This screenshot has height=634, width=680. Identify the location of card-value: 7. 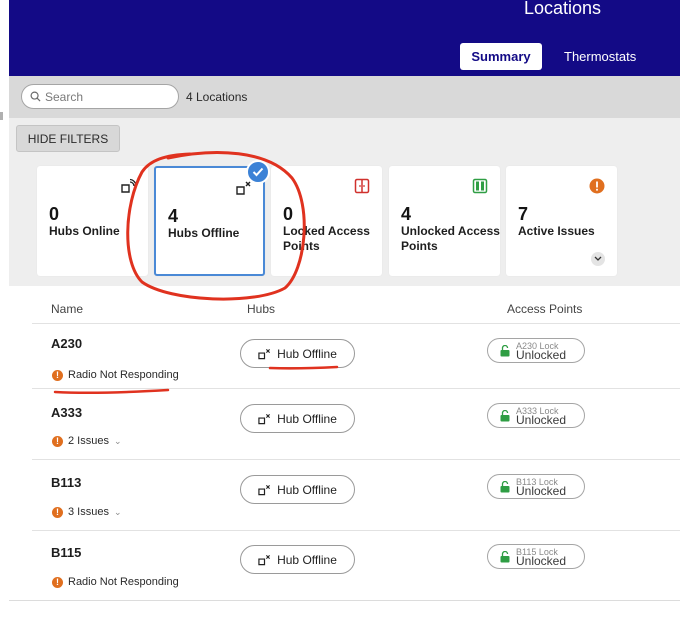
(523, 214).